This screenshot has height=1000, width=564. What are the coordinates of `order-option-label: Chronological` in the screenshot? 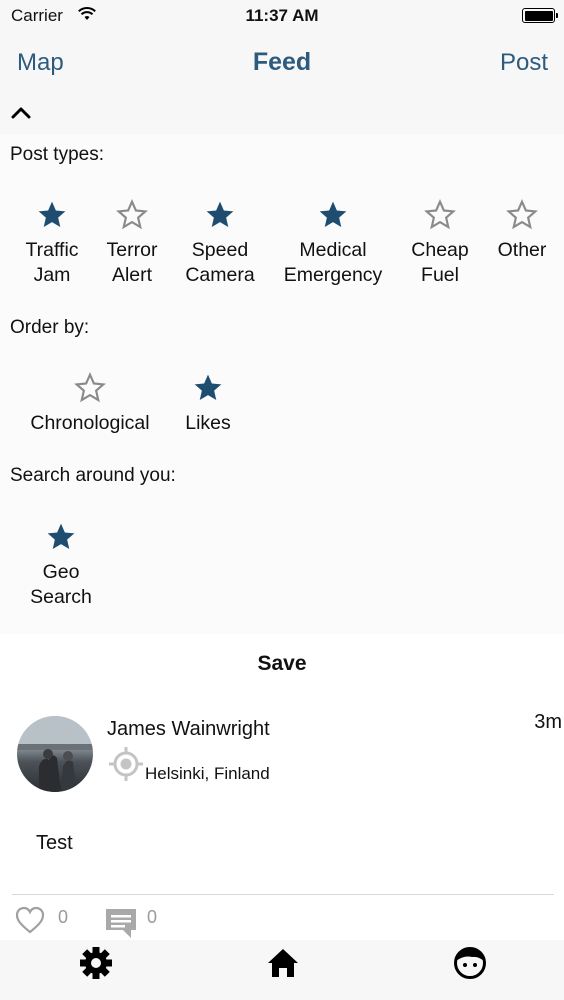 It's located at (90, 423).